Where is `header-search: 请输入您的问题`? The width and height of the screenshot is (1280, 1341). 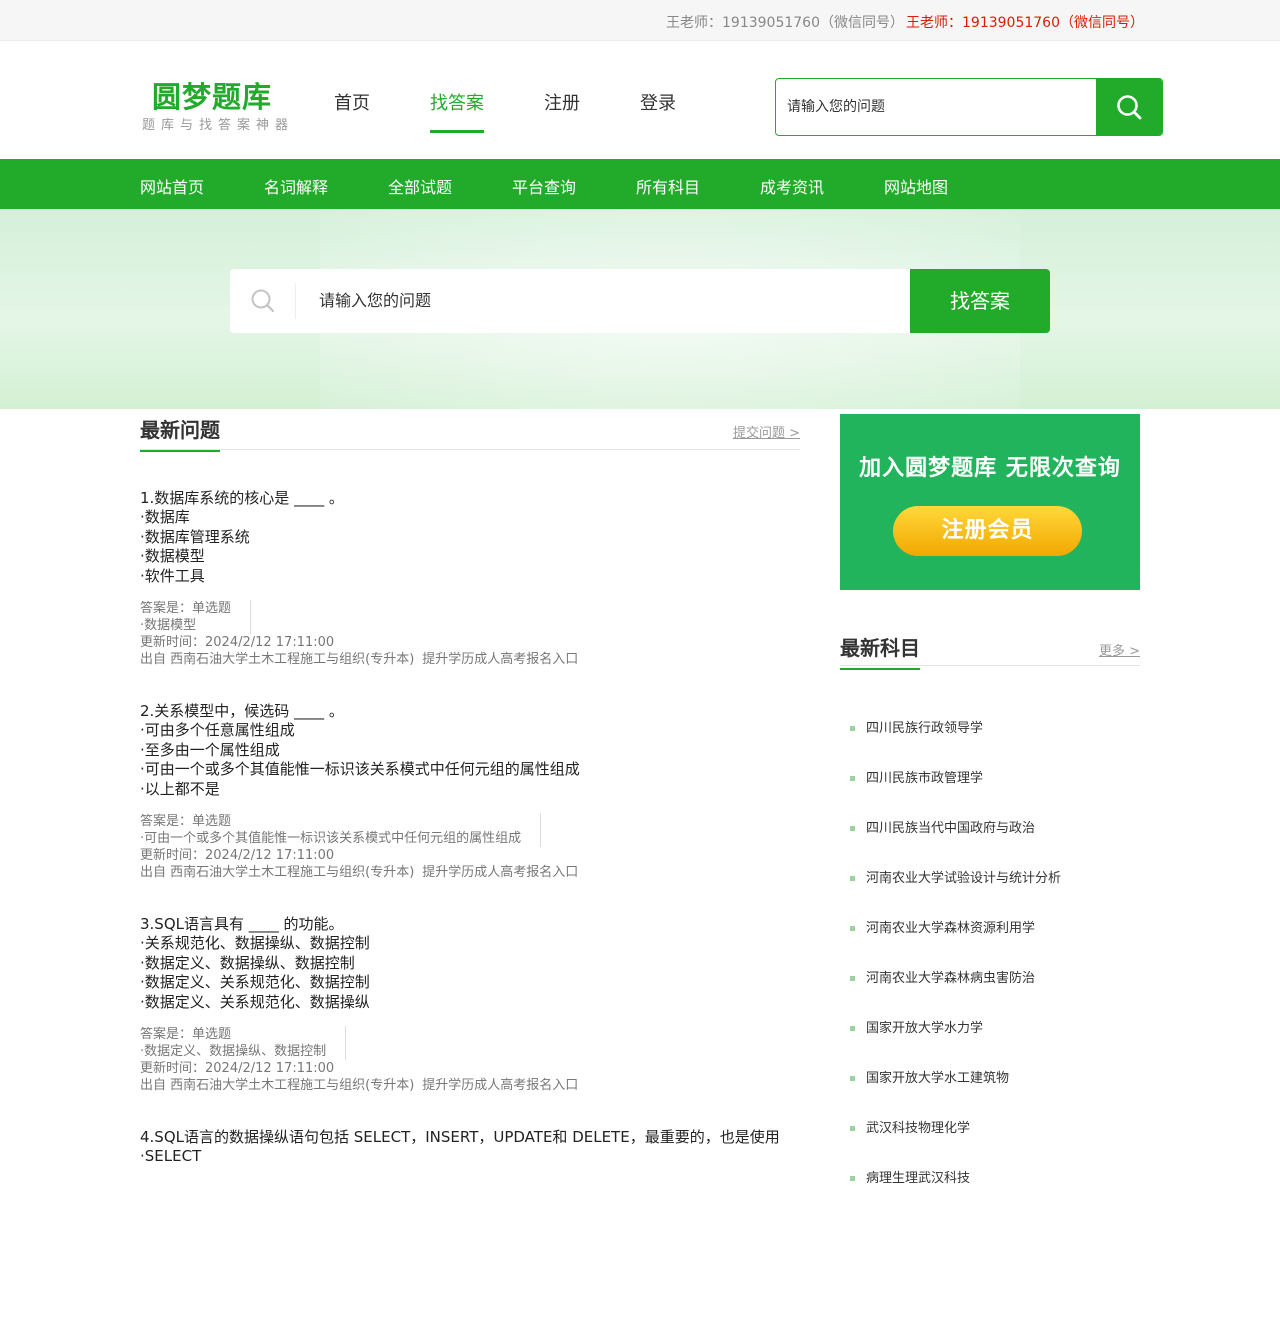 header-search: 请输入您的问题 is located at coordinates (969, 107).